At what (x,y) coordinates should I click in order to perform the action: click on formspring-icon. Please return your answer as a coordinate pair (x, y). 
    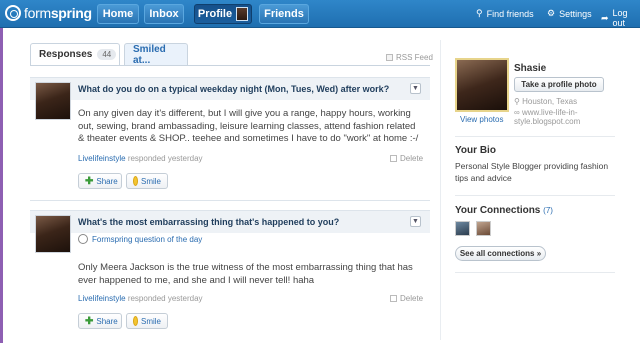
    Looking at the image, I should click on (83, 239).